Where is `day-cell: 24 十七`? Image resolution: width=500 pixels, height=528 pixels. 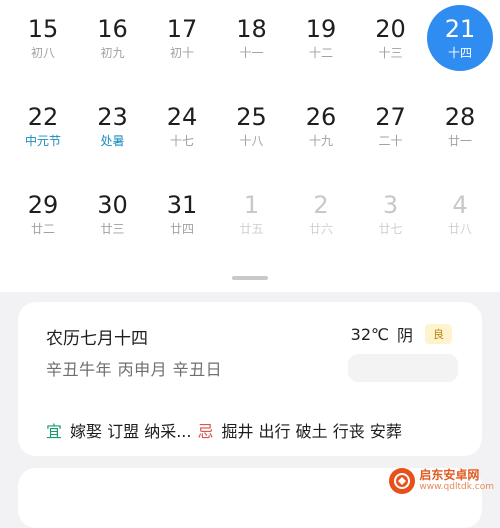 day-cell: 24 十七 is located at coordinates (182, 126).